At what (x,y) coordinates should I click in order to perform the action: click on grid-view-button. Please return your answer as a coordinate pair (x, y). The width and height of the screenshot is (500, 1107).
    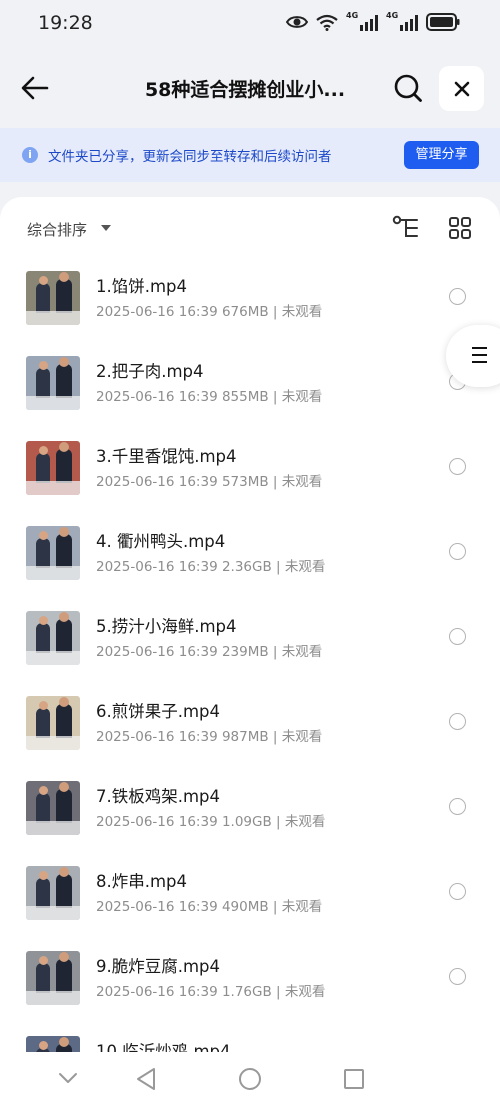
    Looking at the image, I should click on (460, 228).